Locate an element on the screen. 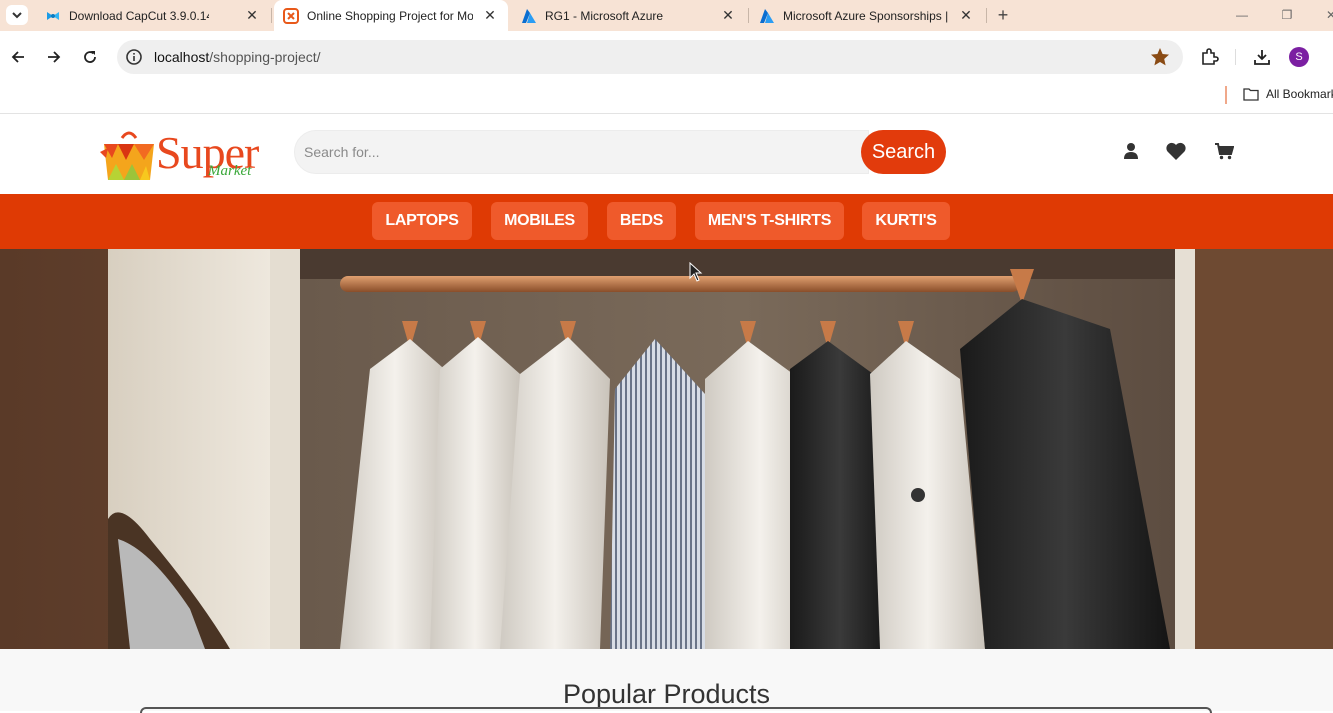 The width and height of the screenshot is (1333, 713). reload-icon is located at coordinates (90, 57).